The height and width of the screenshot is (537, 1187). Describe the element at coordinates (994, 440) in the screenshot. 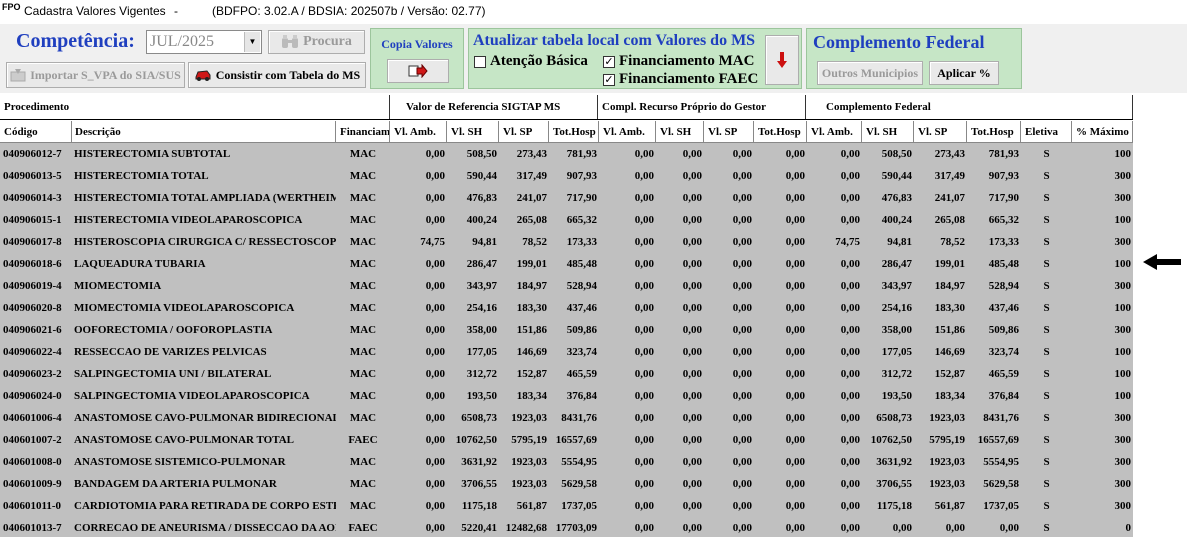

I see `cell-federal-tot-hosp: 16557,69` at that location.